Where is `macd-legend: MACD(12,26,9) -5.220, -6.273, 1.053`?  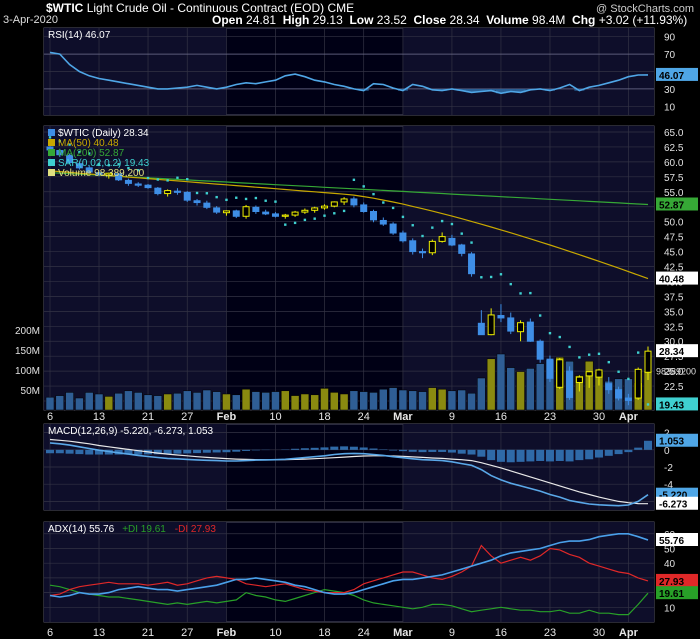 macd-legend: MACD(12,26,9) -5.220, -6.273, 1.053 is located at coordinates (131, 431).